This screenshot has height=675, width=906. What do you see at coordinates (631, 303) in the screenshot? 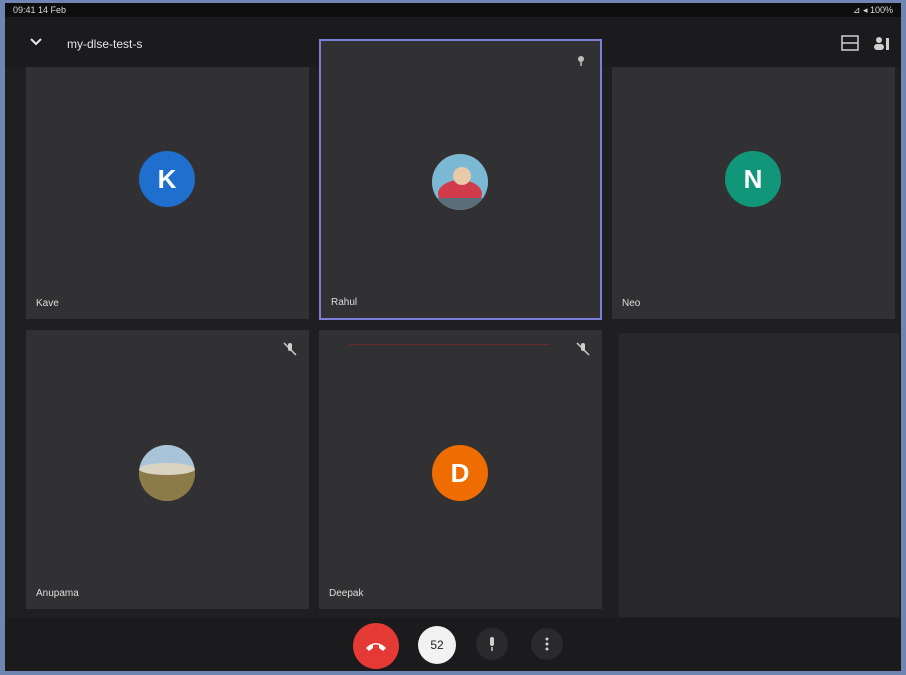
I see `participant-name: Neo` at bounding box center [631, 303].